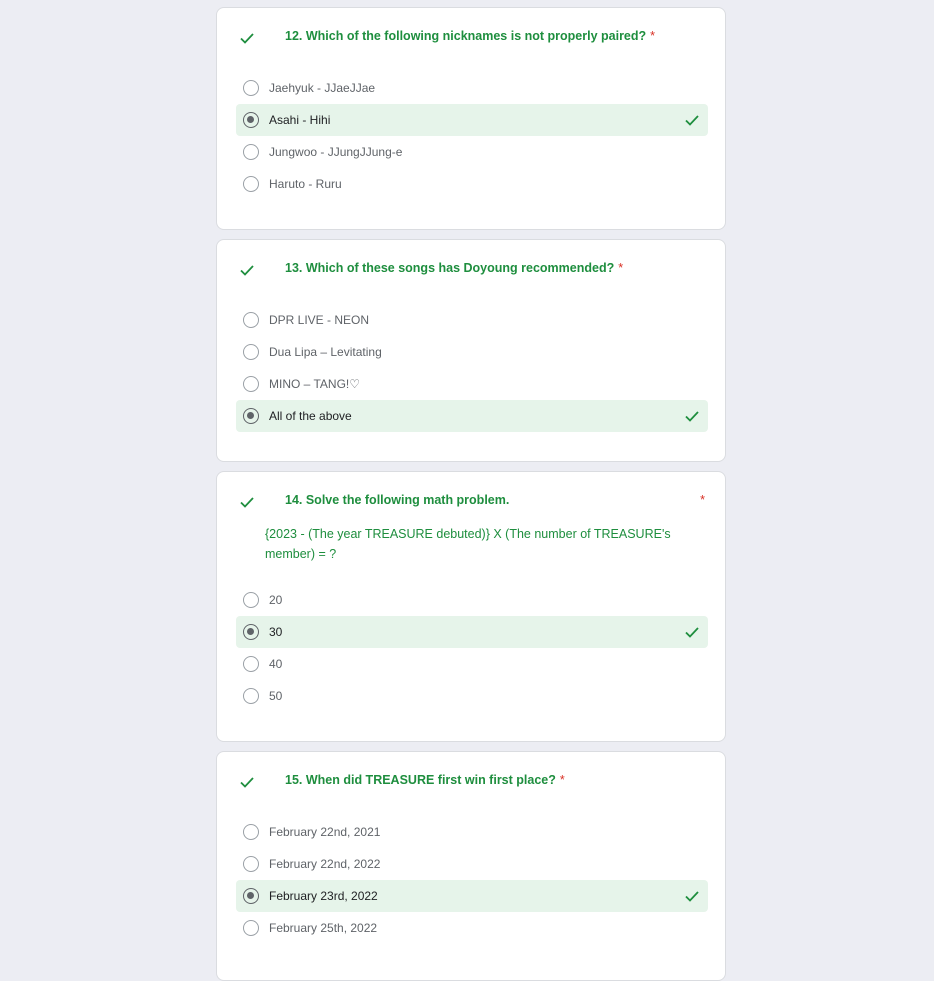 This screenshot has height=981, width=934. I want to click on option-mino: MINO – TANG!♡, so click(472, 384).